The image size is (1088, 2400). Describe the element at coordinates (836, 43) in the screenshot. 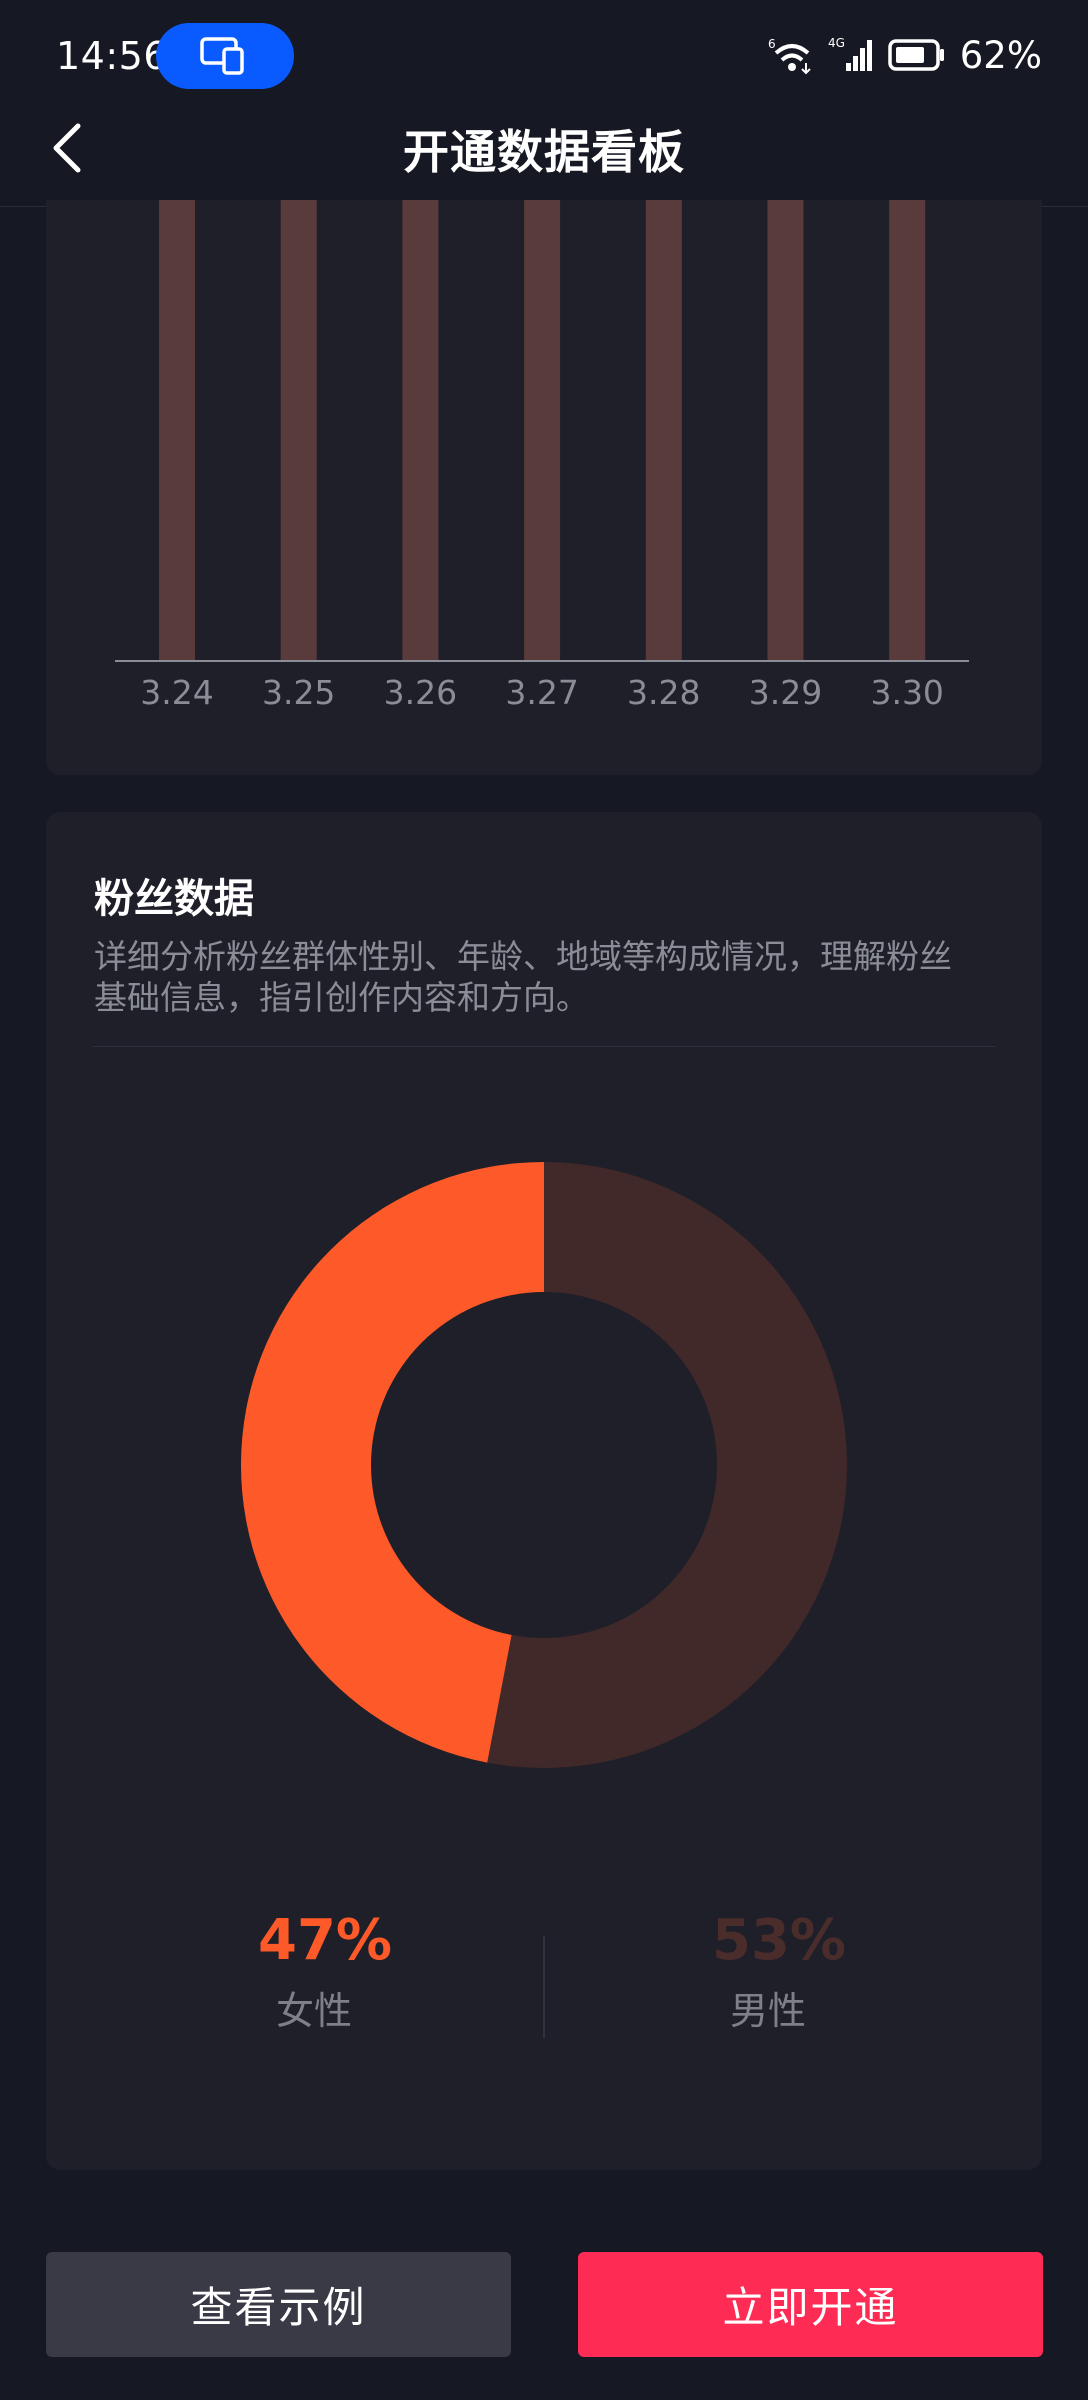

I see `signal-badge: 4G` at that location.